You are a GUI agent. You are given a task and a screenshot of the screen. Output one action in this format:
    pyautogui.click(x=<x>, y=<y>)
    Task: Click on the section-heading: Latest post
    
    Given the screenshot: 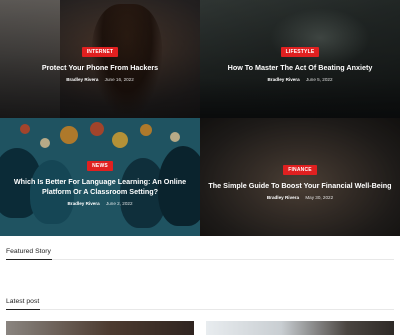 What is the action you would take?
    pyautogui.click(x=23, y=301)
    